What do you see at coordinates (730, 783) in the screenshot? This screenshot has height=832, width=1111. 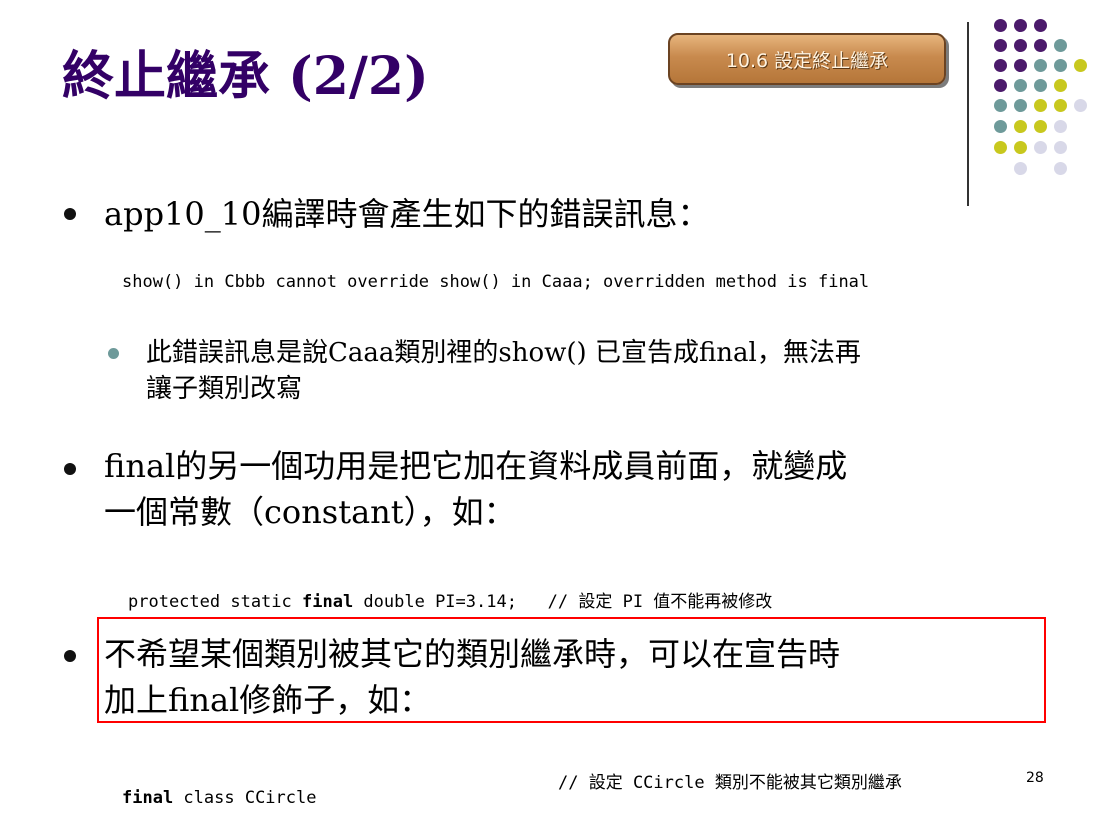 I see `code-comment: // 設定 CCircle 類別不能被其它類別繼承` at bounding box center [730, 783].